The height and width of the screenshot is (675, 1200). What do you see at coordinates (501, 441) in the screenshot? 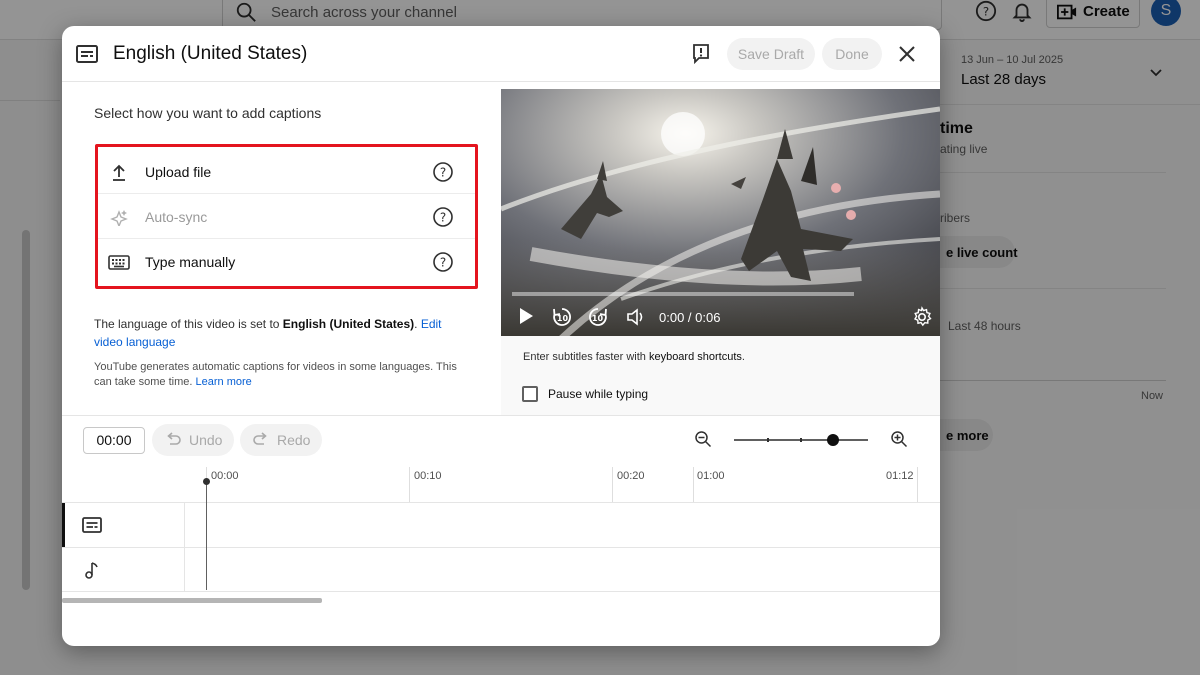
I see `timeline-toolbar: 00:00 Undo Redo` at bounding box center [501, 441].